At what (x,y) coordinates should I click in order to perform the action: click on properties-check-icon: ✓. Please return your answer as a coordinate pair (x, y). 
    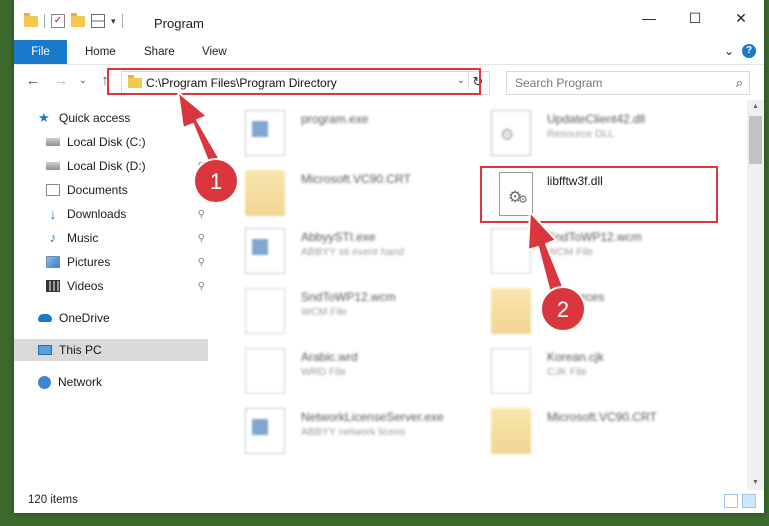
    Looking at the image, I should click on (58, 21).